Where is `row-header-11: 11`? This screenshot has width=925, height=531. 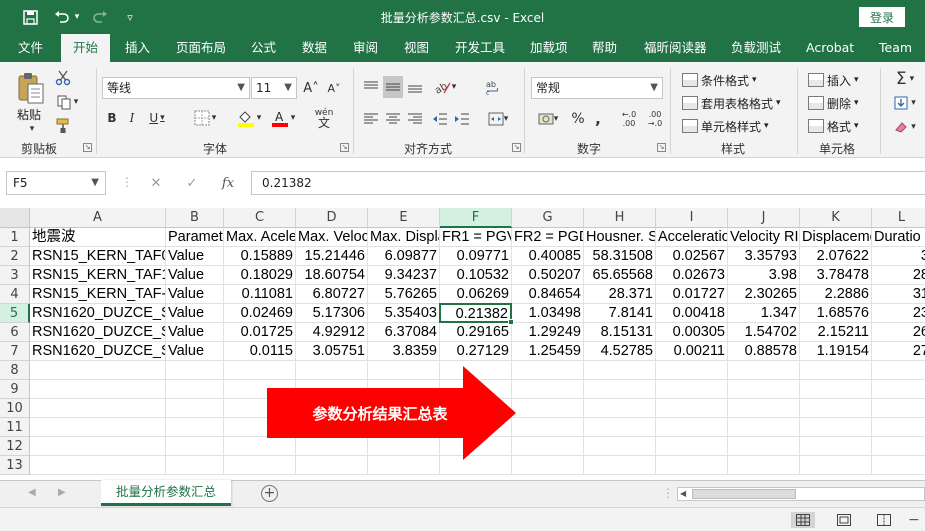 row-header-11: 11 is located at coordinates (15, 427).